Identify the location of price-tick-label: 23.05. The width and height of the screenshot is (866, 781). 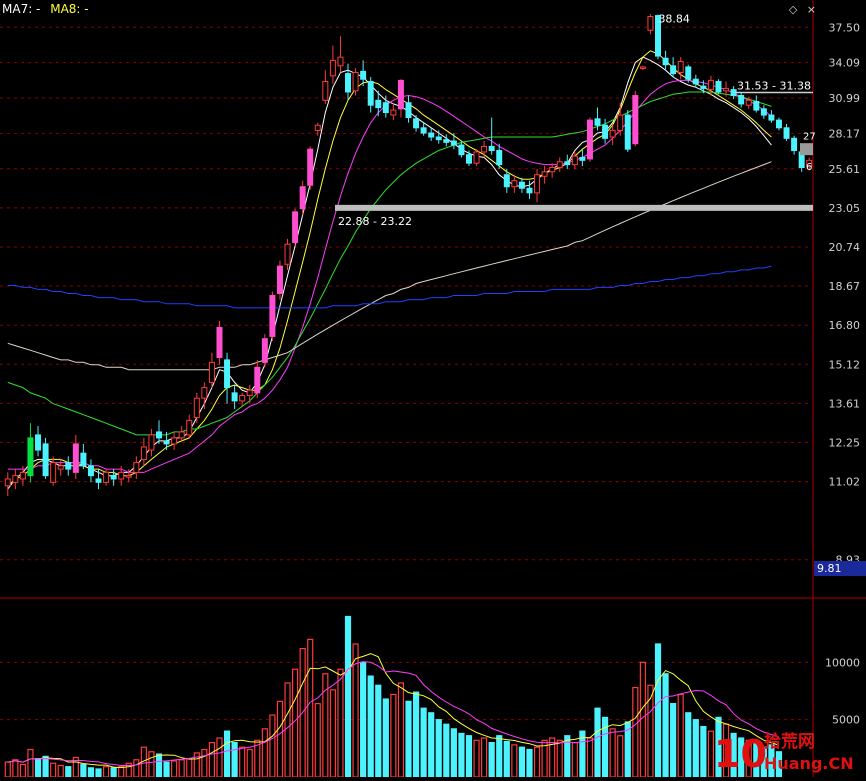
(845, 208).